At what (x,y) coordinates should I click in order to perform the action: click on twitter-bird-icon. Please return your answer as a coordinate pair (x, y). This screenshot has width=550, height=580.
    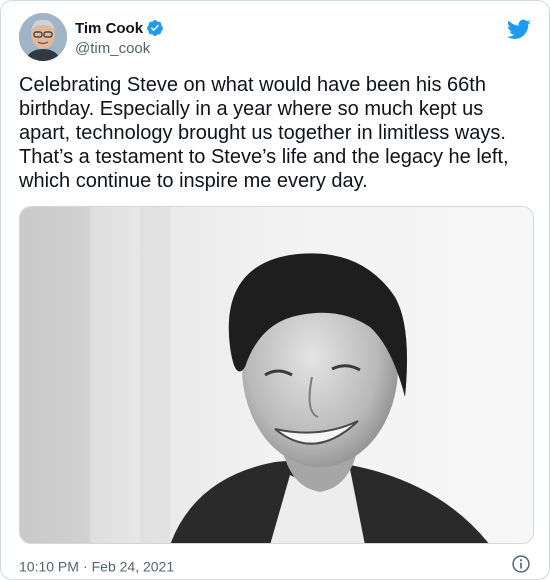
    Looking at the image, I should click on (519, 29).